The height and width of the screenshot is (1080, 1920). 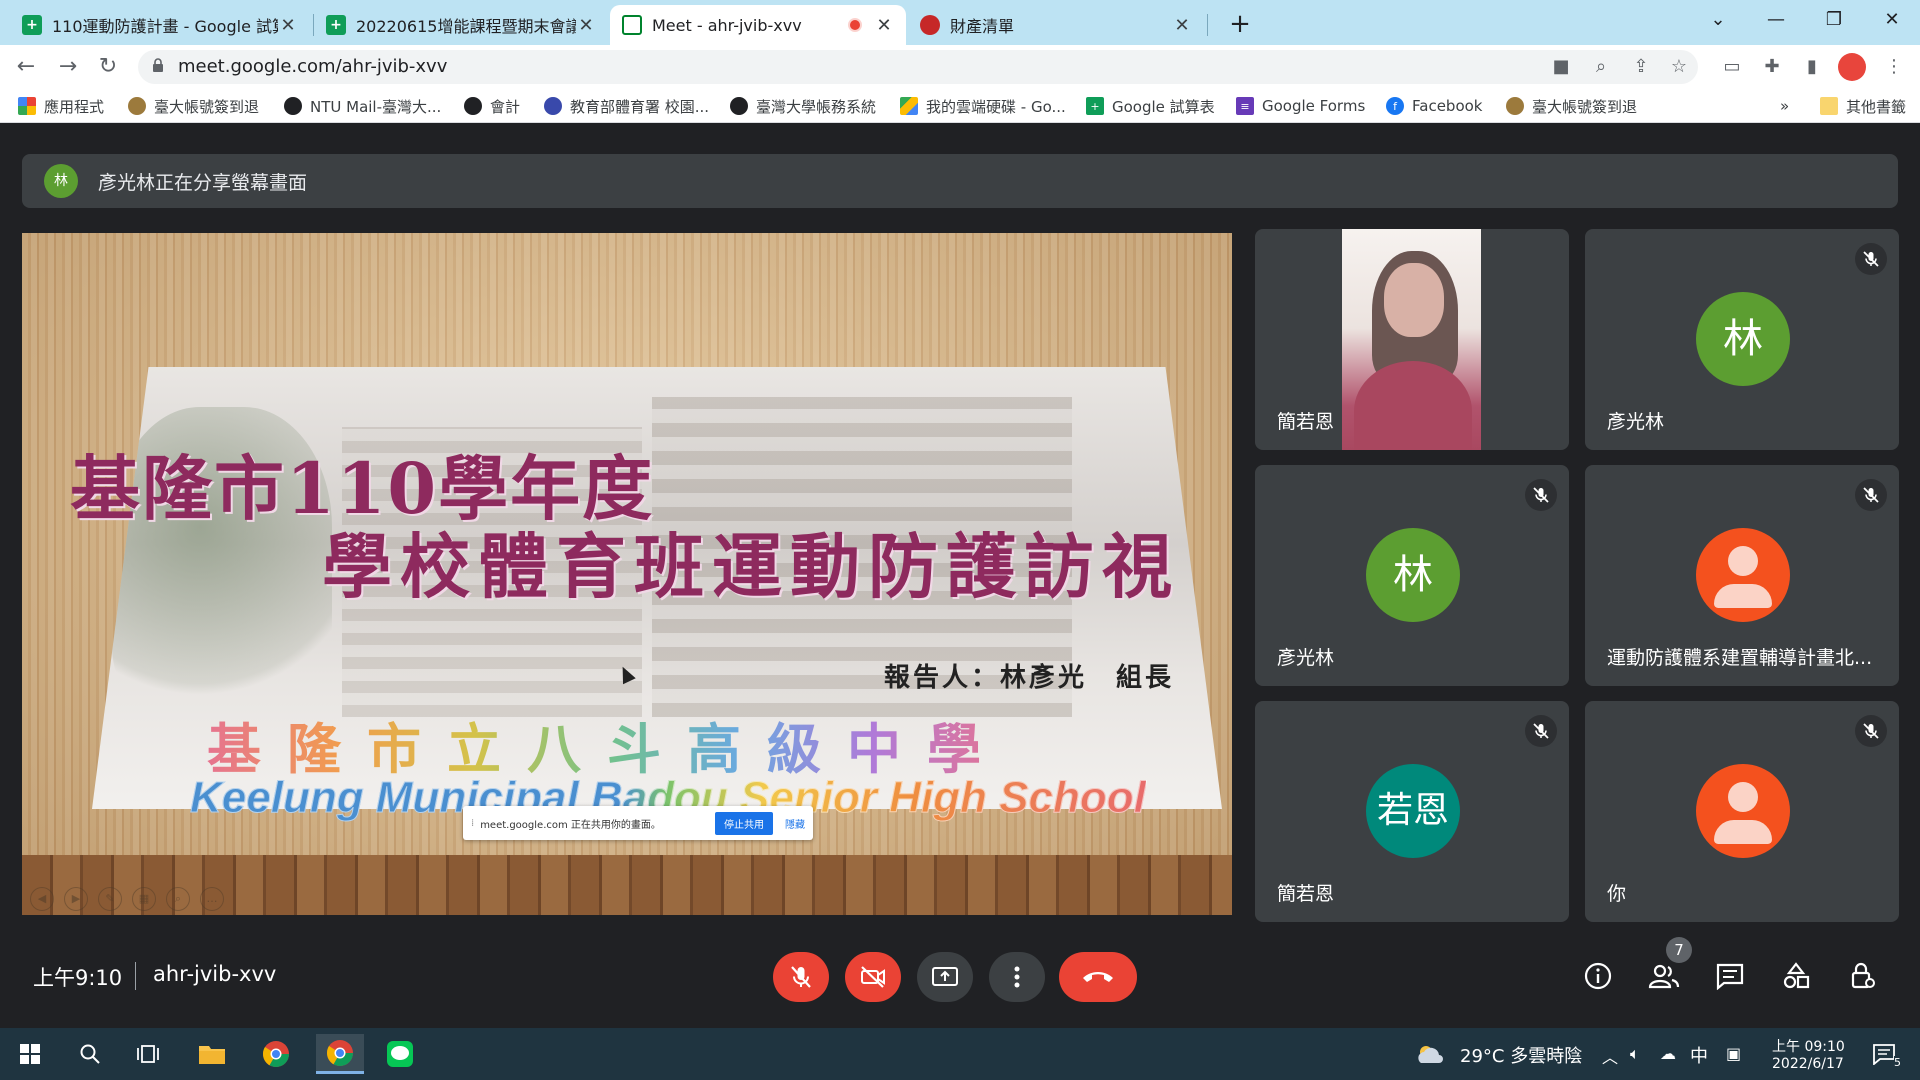 What do you see at coordinates (873, 977) in the screenshot?
I see `camera-toggle-button` at bounding box center [873, 977].